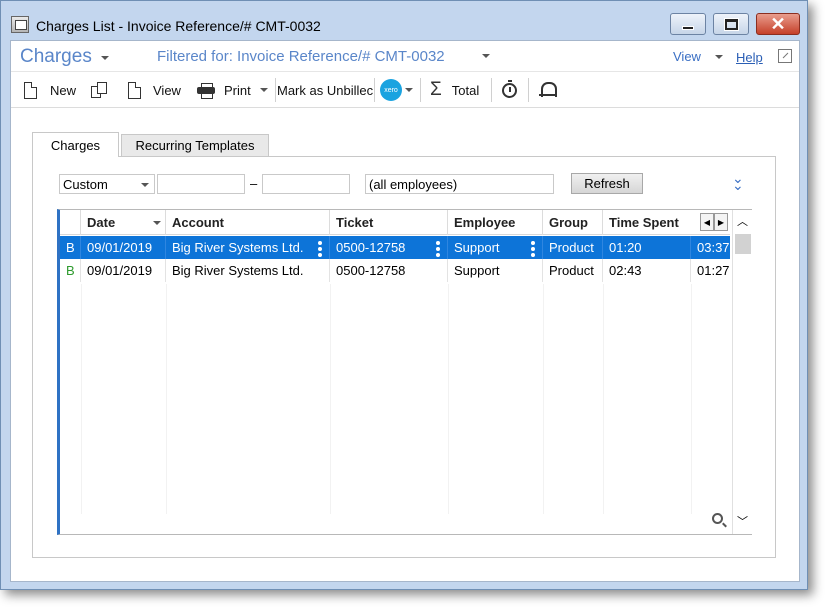  I want to click on ticket-menu-icon, so click(438, 249).